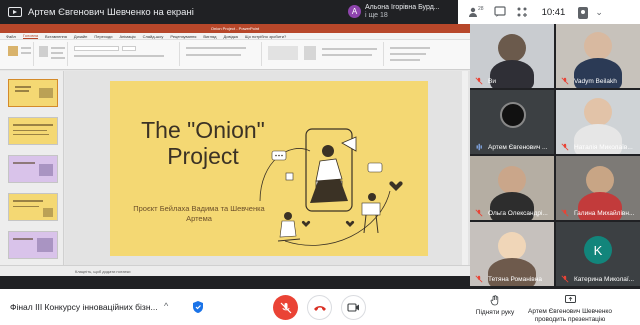 Image resolution: width=640 pixels, height=325 pixels. What do you see at coordinates (553, 12) in the screenshot?
I see `clock: 10:41` at bounding box center [553, 12].